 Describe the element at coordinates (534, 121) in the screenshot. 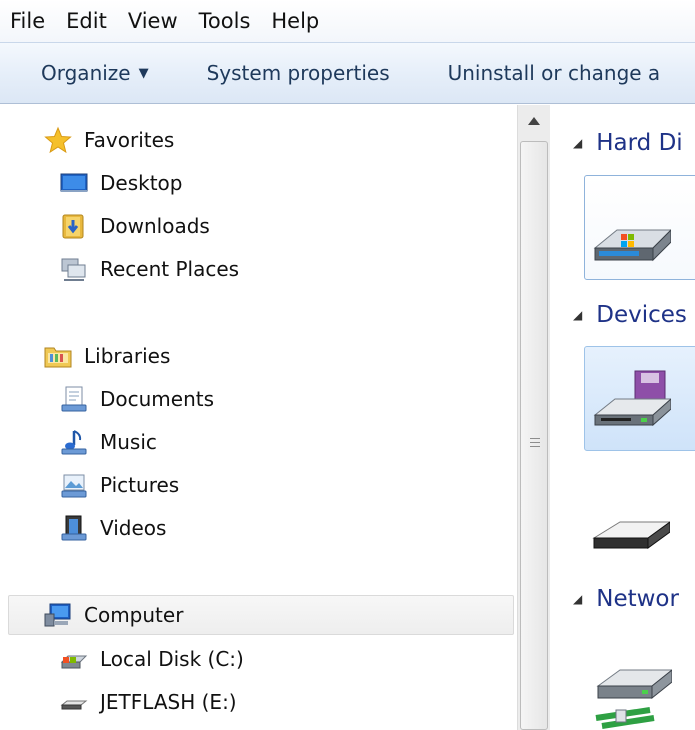

I see `scroll-up-arrow-icon` at that location.